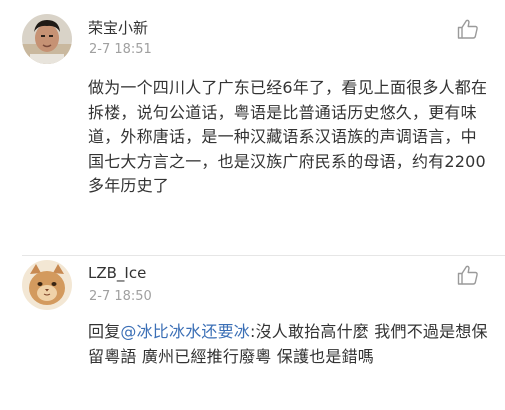 The image size is (505, 410). I want to click on comment-username: LZB_Ice, so click(117, 273).